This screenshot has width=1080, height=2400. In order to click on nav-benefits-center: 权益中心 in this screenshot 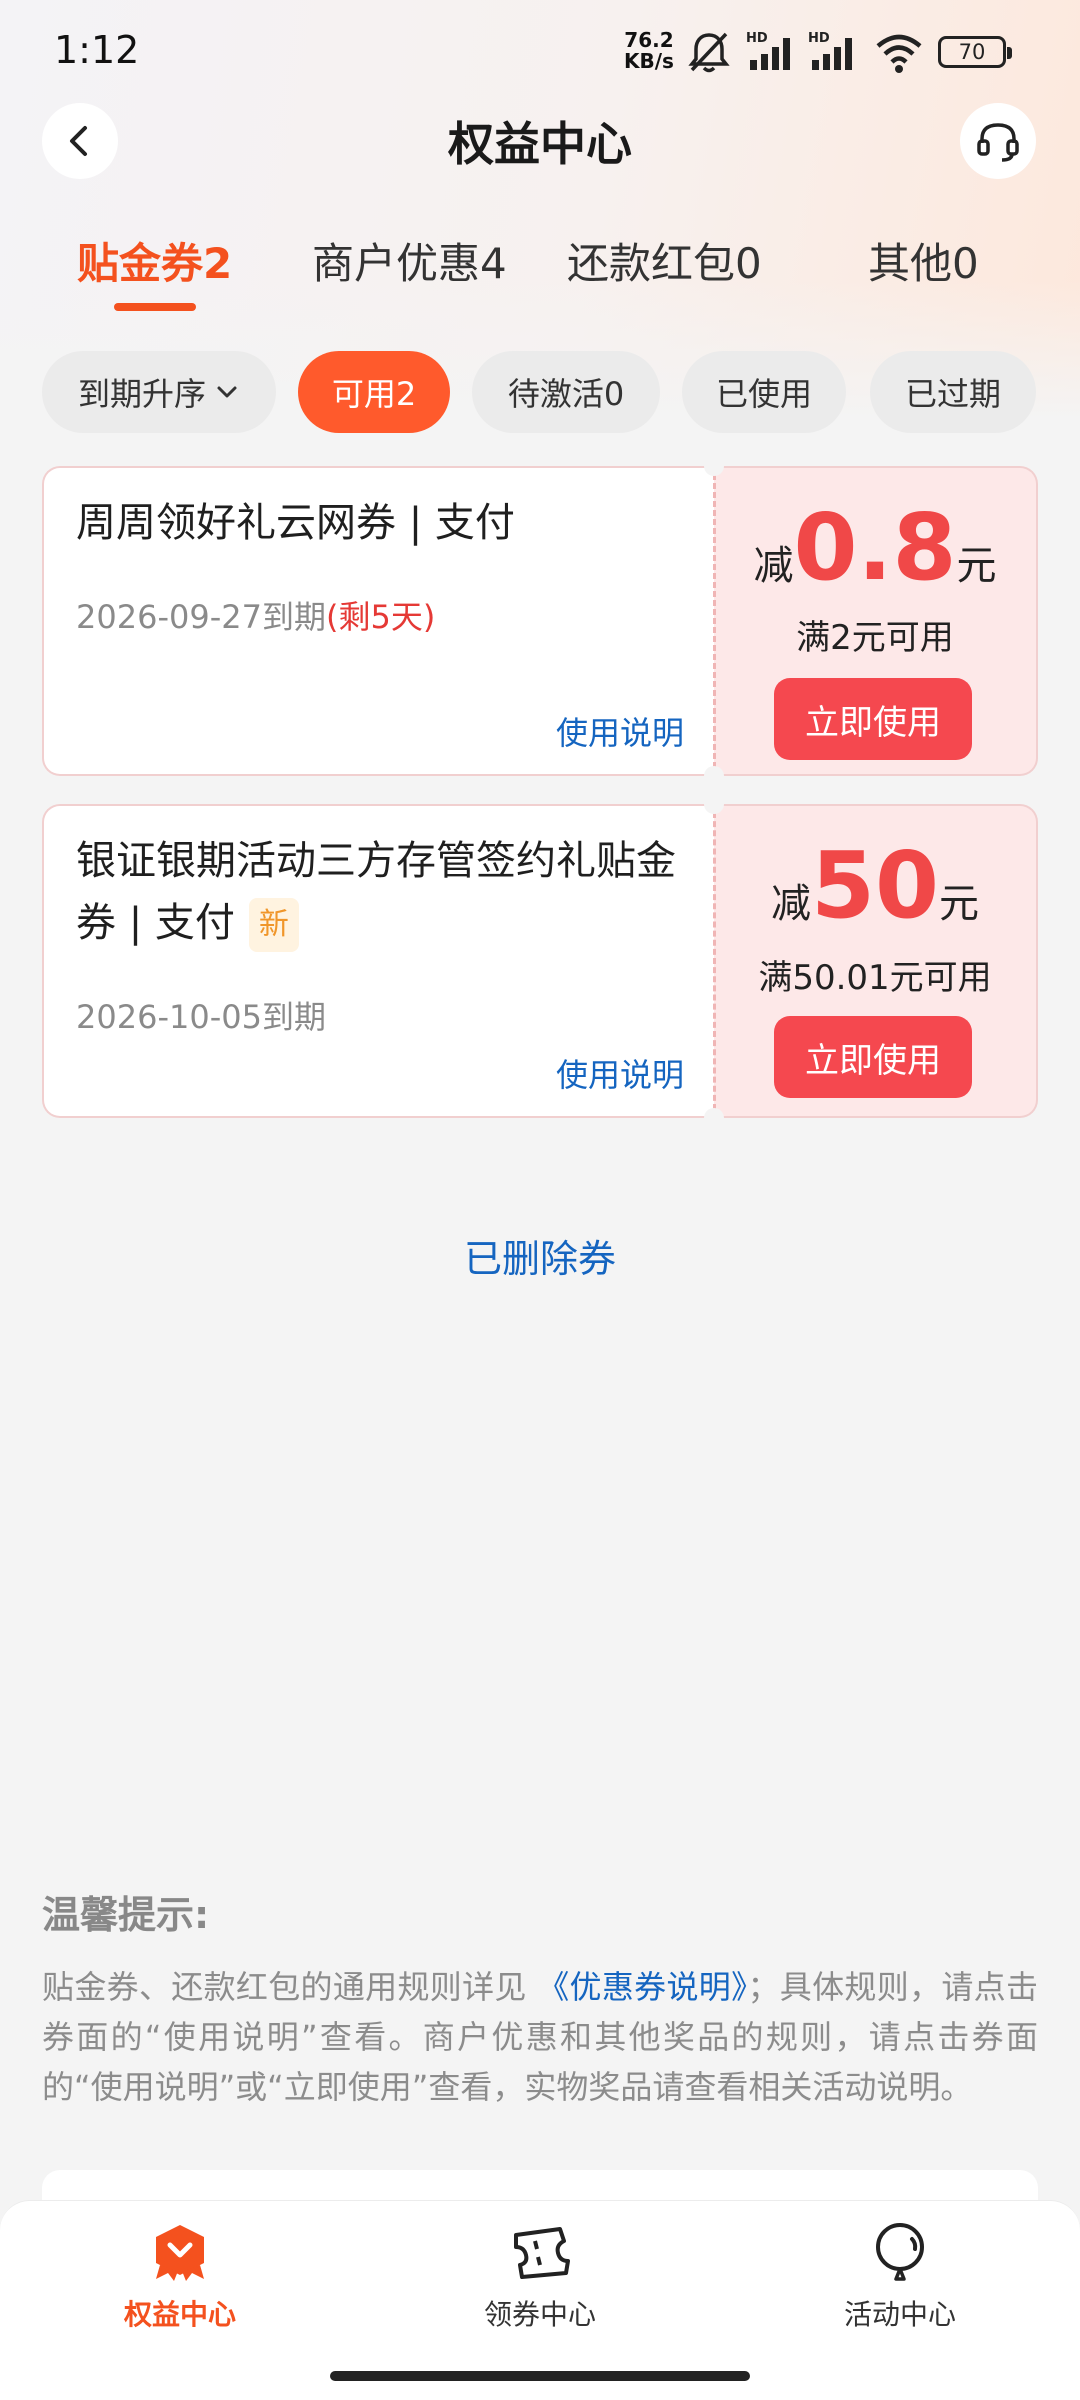, I will do `click(180, 2277)`.